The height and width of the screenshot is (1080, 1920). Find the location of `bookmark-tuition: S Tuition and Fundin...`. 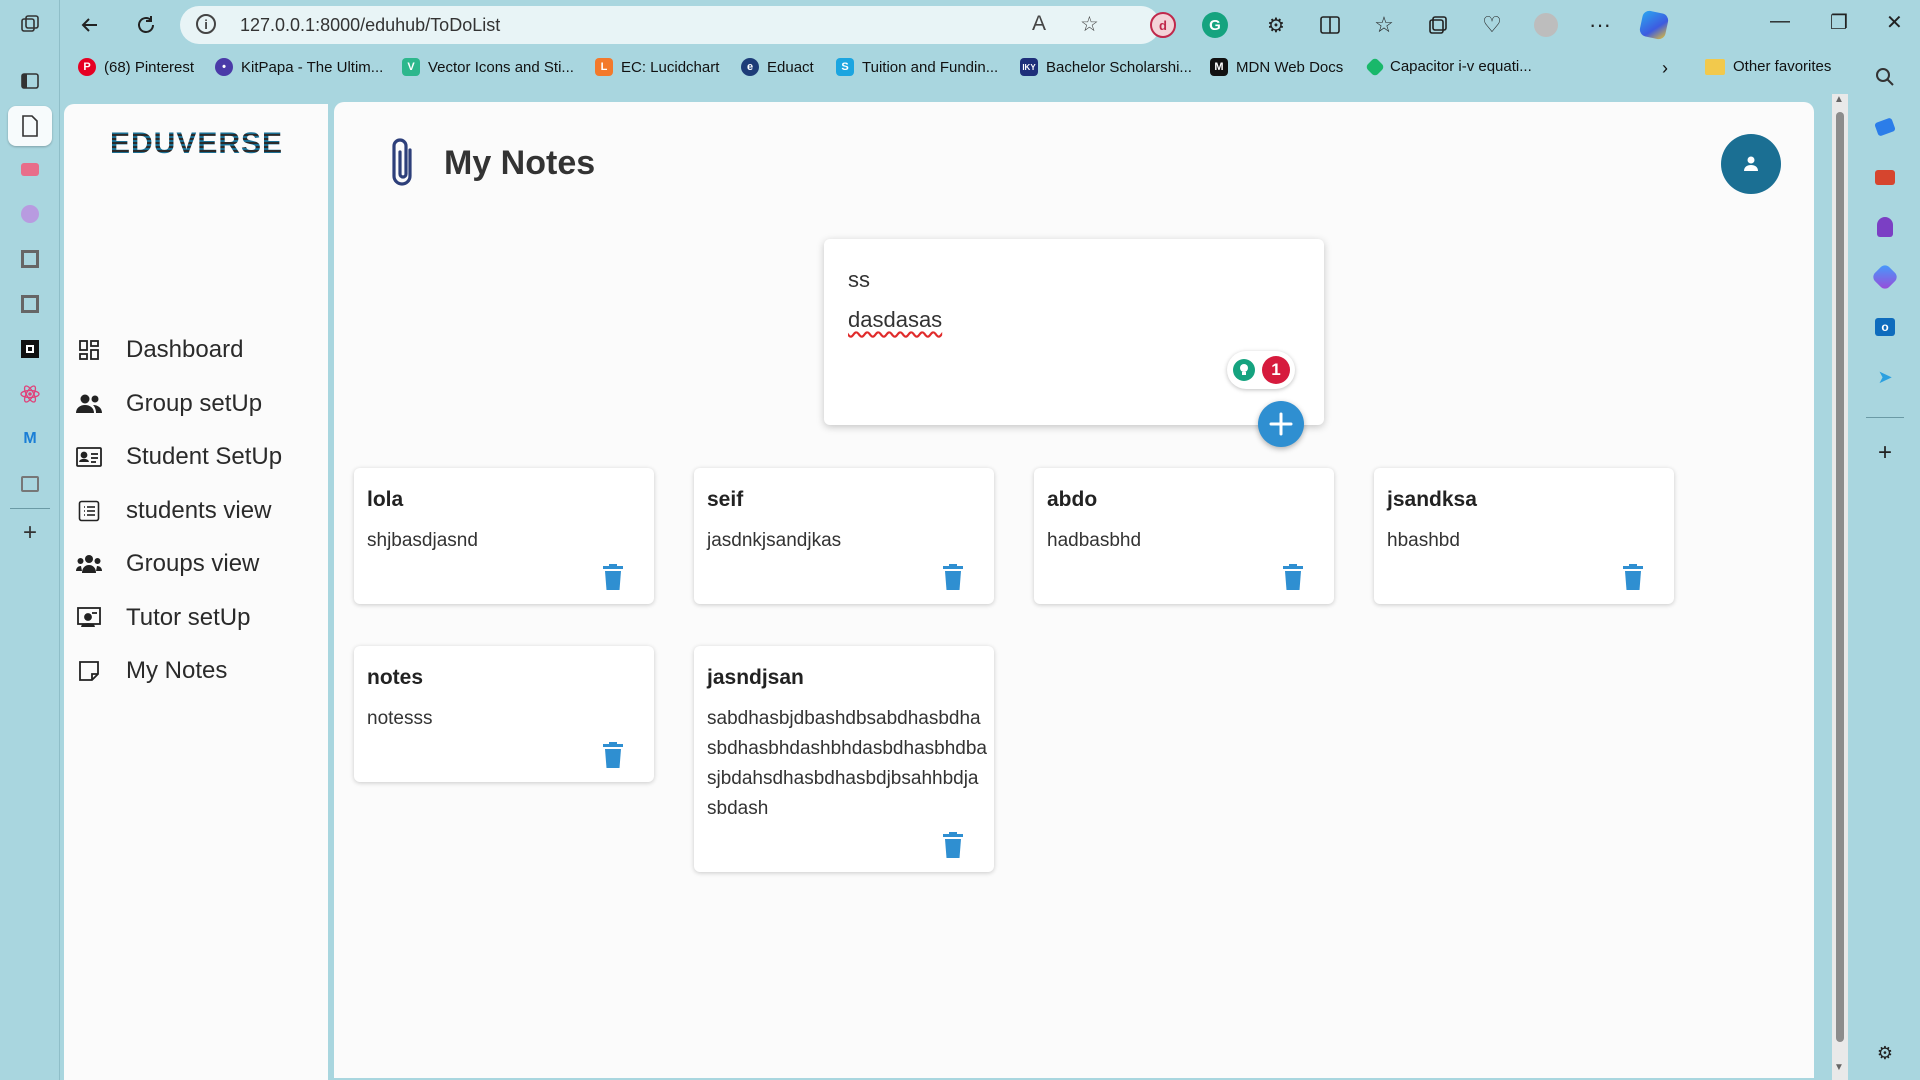

bookmark-tuition: S Tuition and Fundin... is located at coordinates (917, 67).